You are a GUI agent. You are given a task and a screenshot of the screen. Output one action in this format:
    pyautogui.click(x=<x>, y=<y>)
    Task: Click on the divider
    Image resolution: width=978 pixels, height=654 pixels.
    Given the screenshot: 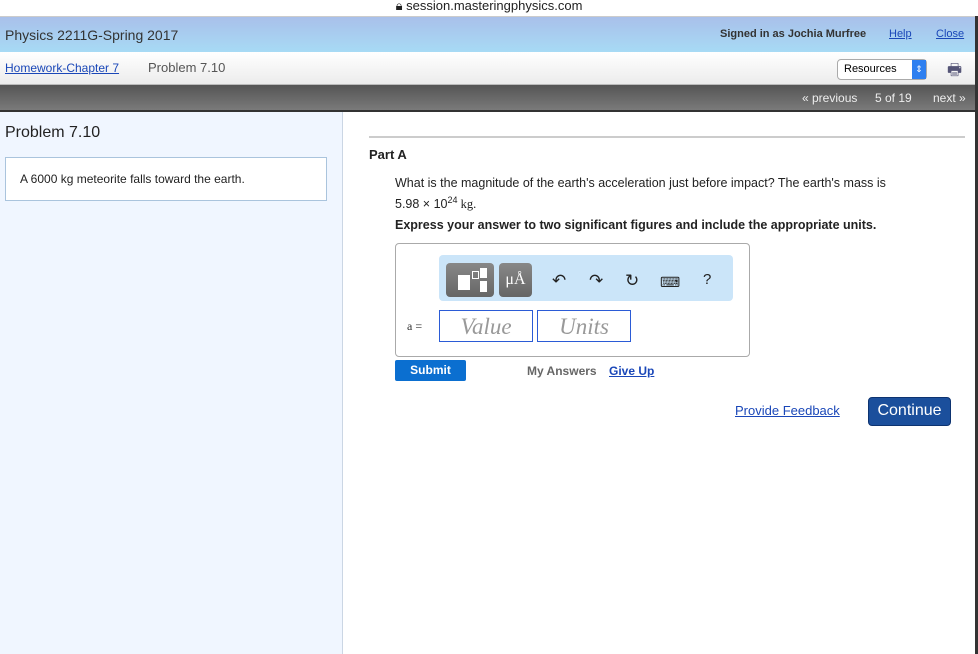 What is the action you would take?
    pyautogui.click(x=667, y=137)
    